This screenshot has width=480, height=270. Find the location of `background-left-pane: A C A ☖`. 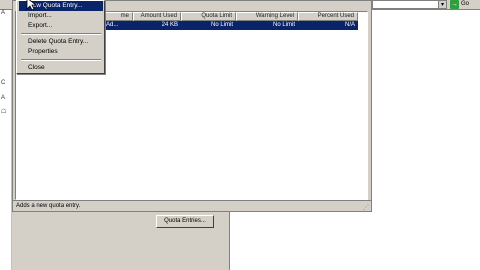

background-left-pane: A C A ☖ is located at coordinates (6, 140).